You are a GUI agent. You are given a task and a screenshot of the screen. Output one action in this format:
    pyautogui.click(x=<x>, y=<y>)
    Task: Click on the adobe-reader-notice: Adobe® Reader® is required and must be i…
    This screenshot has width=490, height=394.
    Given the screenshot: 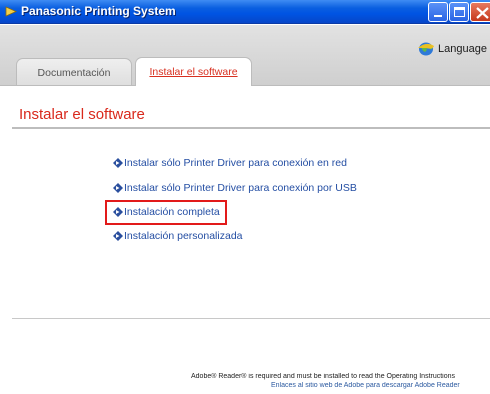 What is the action you would take?
    pyautogui.click(x=323, y=376)
    